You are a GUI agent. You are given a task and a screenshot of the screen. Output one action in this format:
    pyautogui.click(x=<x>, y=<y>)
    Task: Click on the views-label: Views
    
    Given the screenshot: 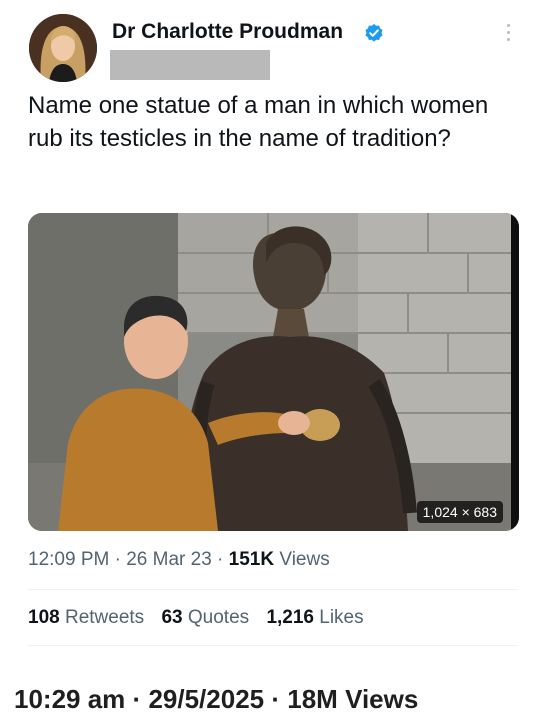 What is the action you would take?
    pyautogui.click(x=304, y=559)
    